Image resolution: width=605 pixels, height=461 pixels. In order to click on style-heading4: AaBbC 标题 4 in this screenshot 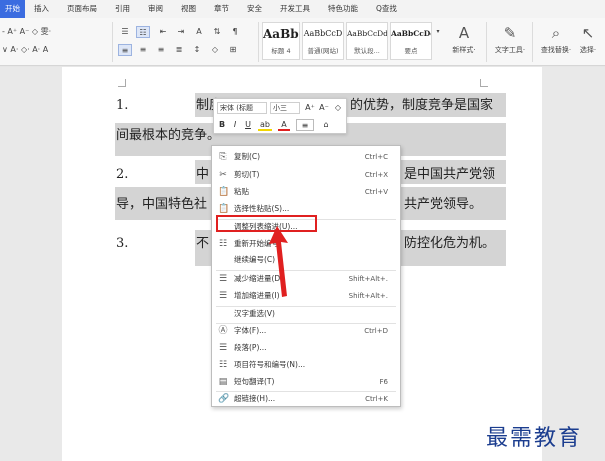, I will do `click(281, 41)`.